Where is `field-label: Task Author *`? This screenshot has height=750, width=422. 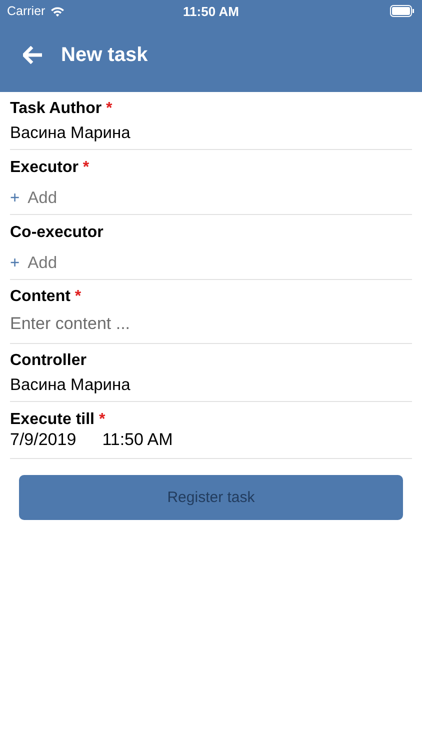
field-label: Task Author * is located at coordinates (61, 108).